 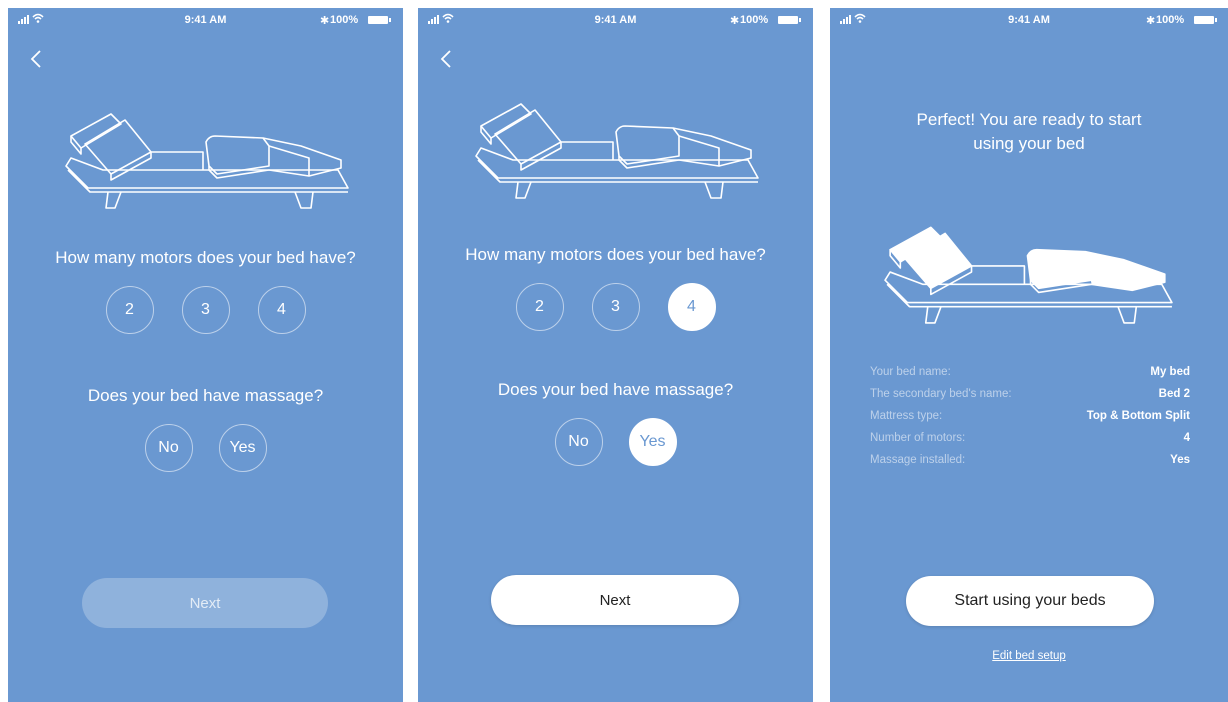 I want to click on summary-row: Your bed name: My bed, so click(x=1030, y=377).